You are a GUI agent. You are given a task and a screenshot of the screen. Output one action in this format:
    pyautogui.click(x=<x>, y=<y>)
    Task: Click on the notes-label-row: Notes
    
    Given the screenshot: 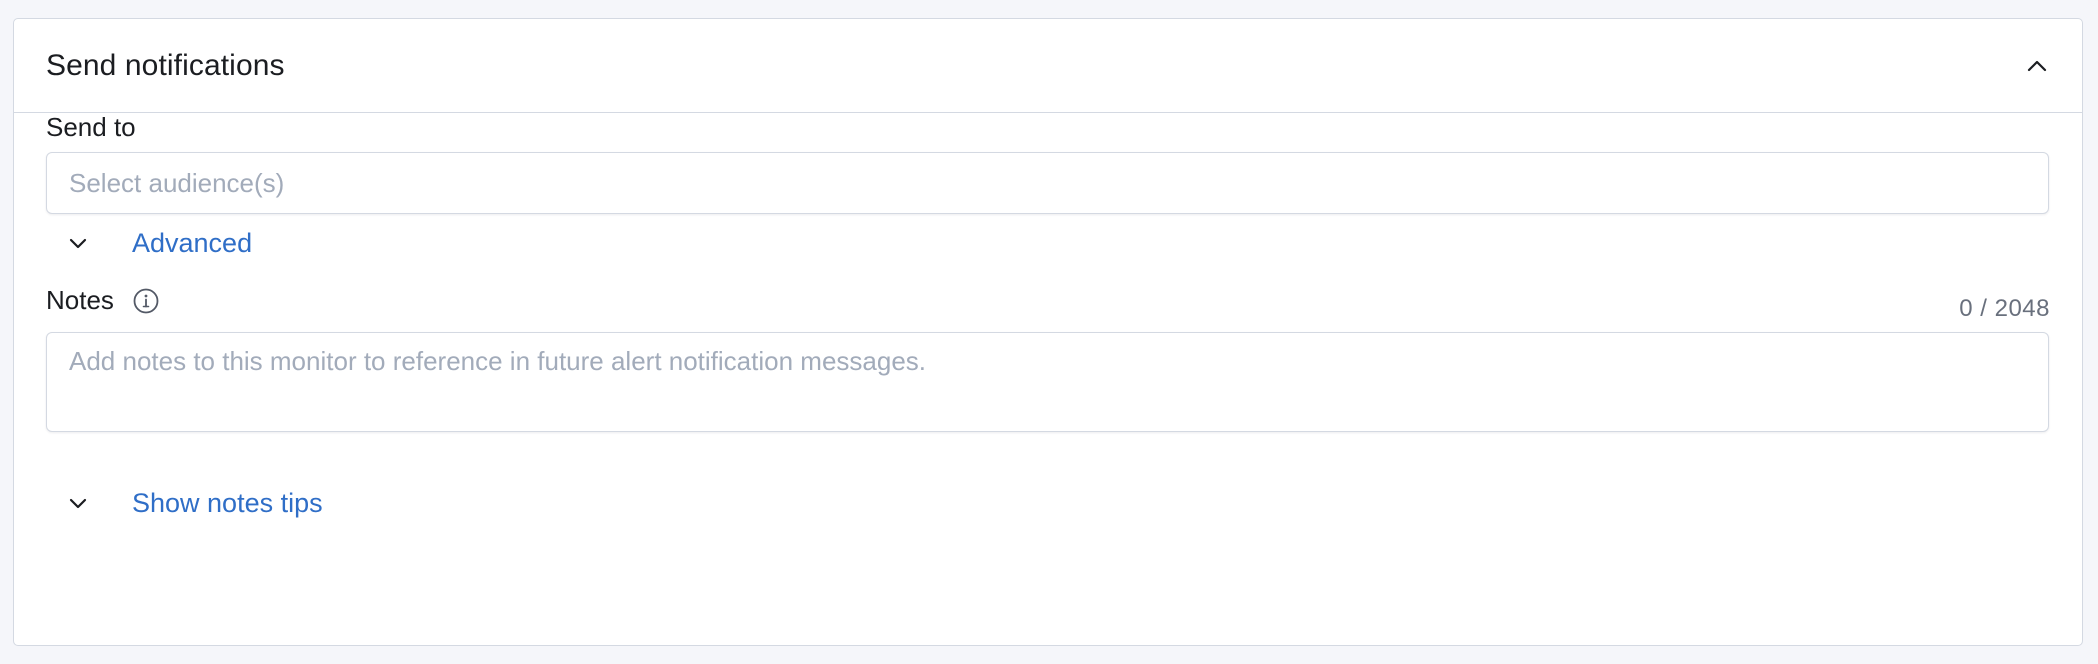 What is the action you would take?
    pyautogui.click(x=103, y=300)
    